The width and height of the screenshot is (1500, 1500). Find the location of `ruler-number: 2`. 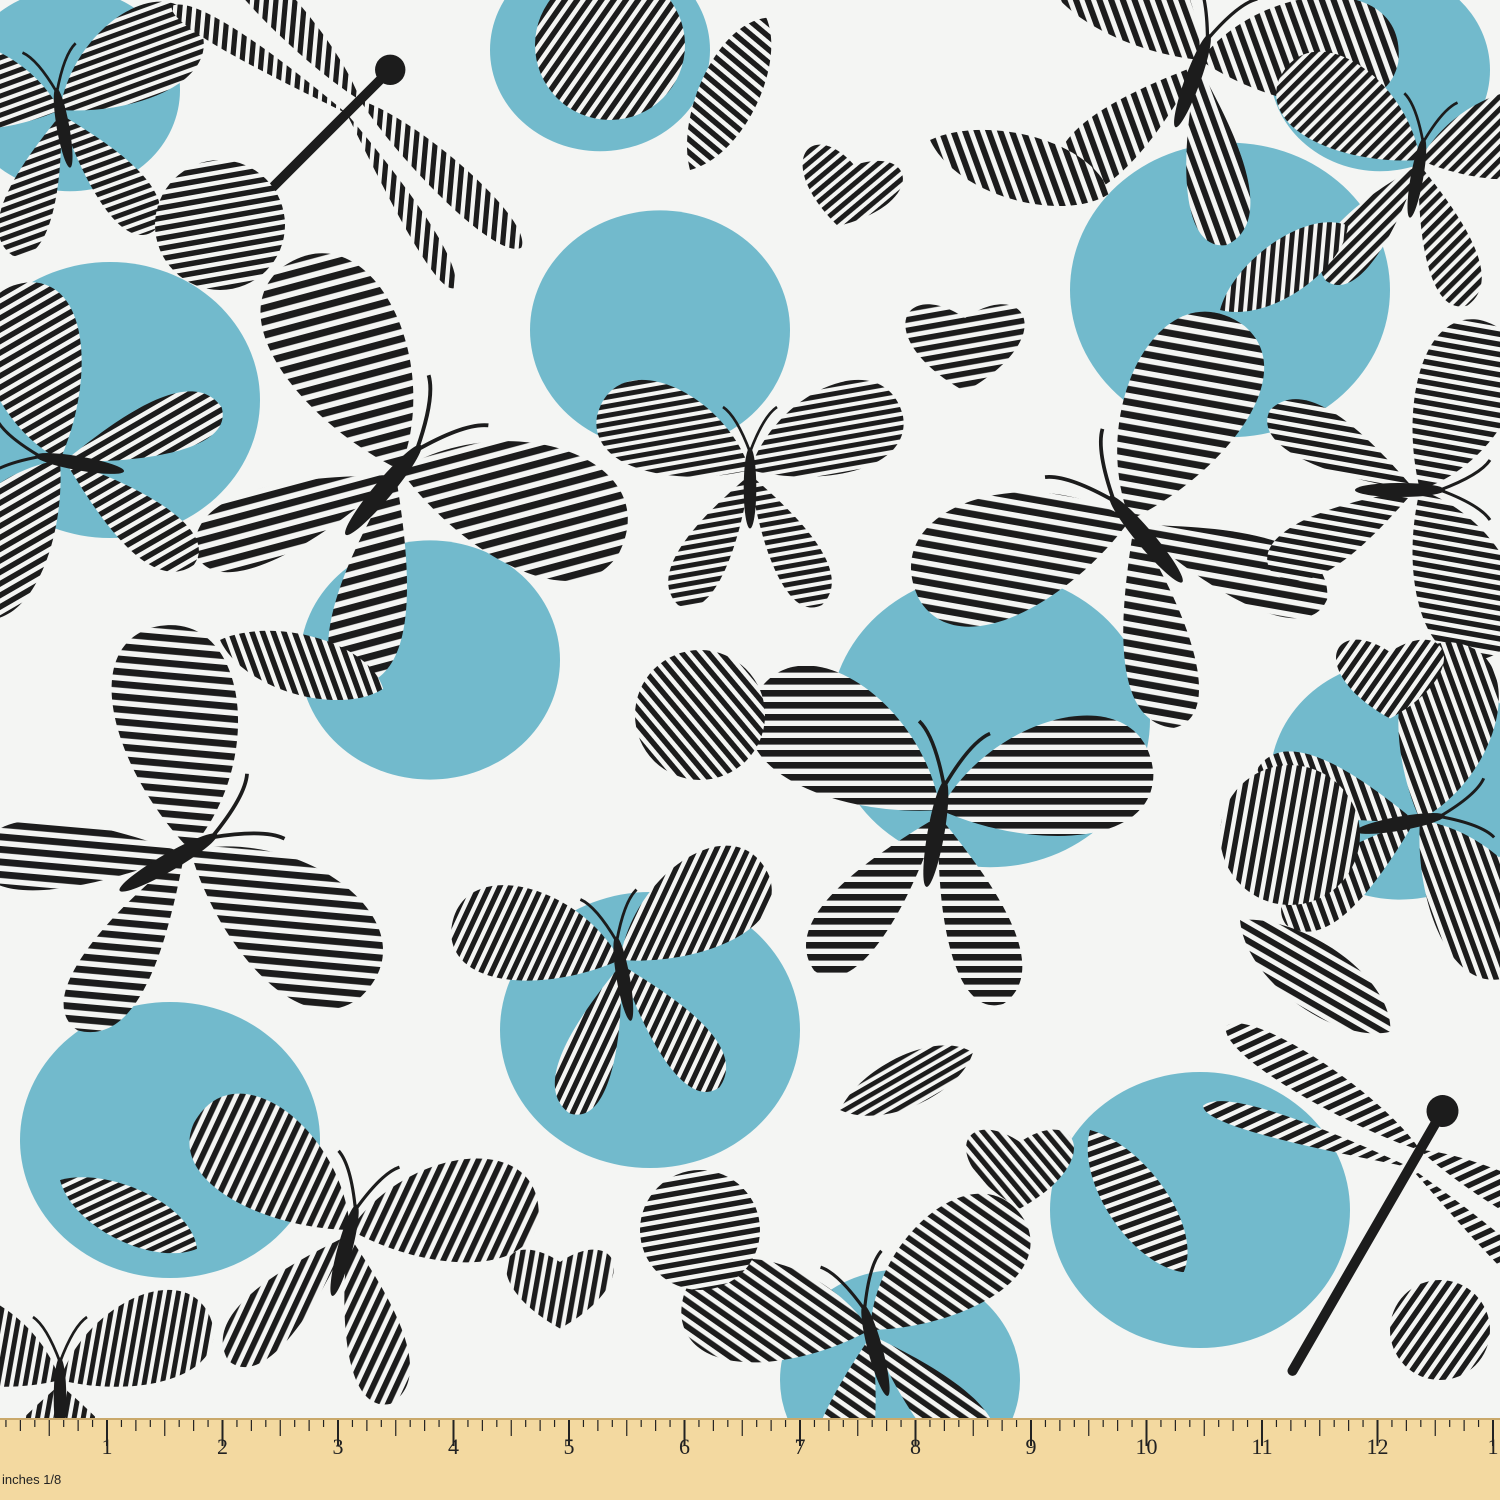

ruler-number: 2 is located at coordinates (222, 1446).